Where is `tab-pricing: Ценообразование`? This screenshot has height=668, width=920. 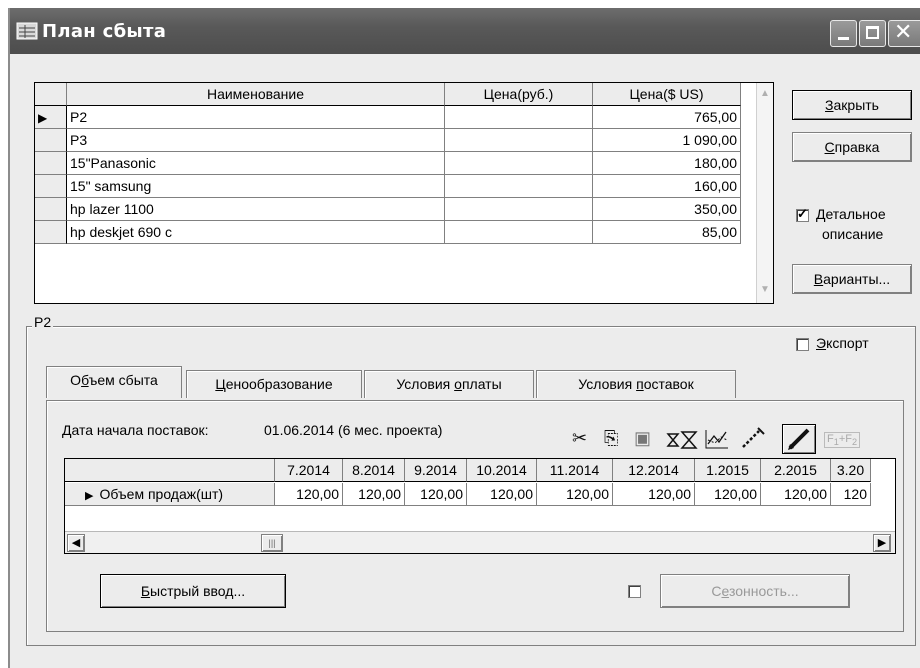 tab-pricing: Ценообразование is located at coordinates (274, 384).